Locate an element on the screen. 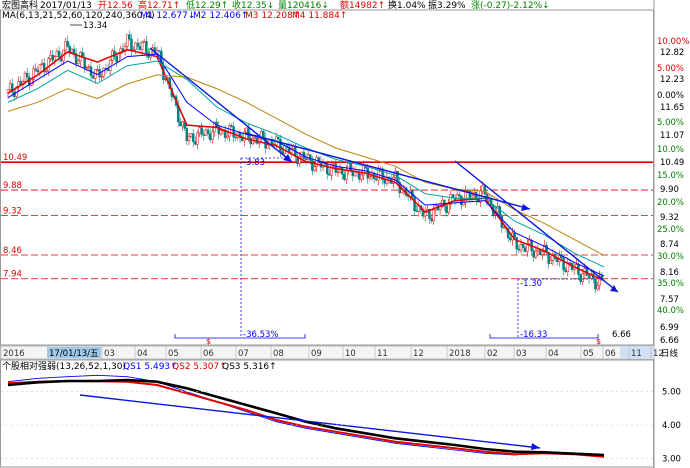  indicator-tick-label: 3.00 is located at coordinates (671, 459).